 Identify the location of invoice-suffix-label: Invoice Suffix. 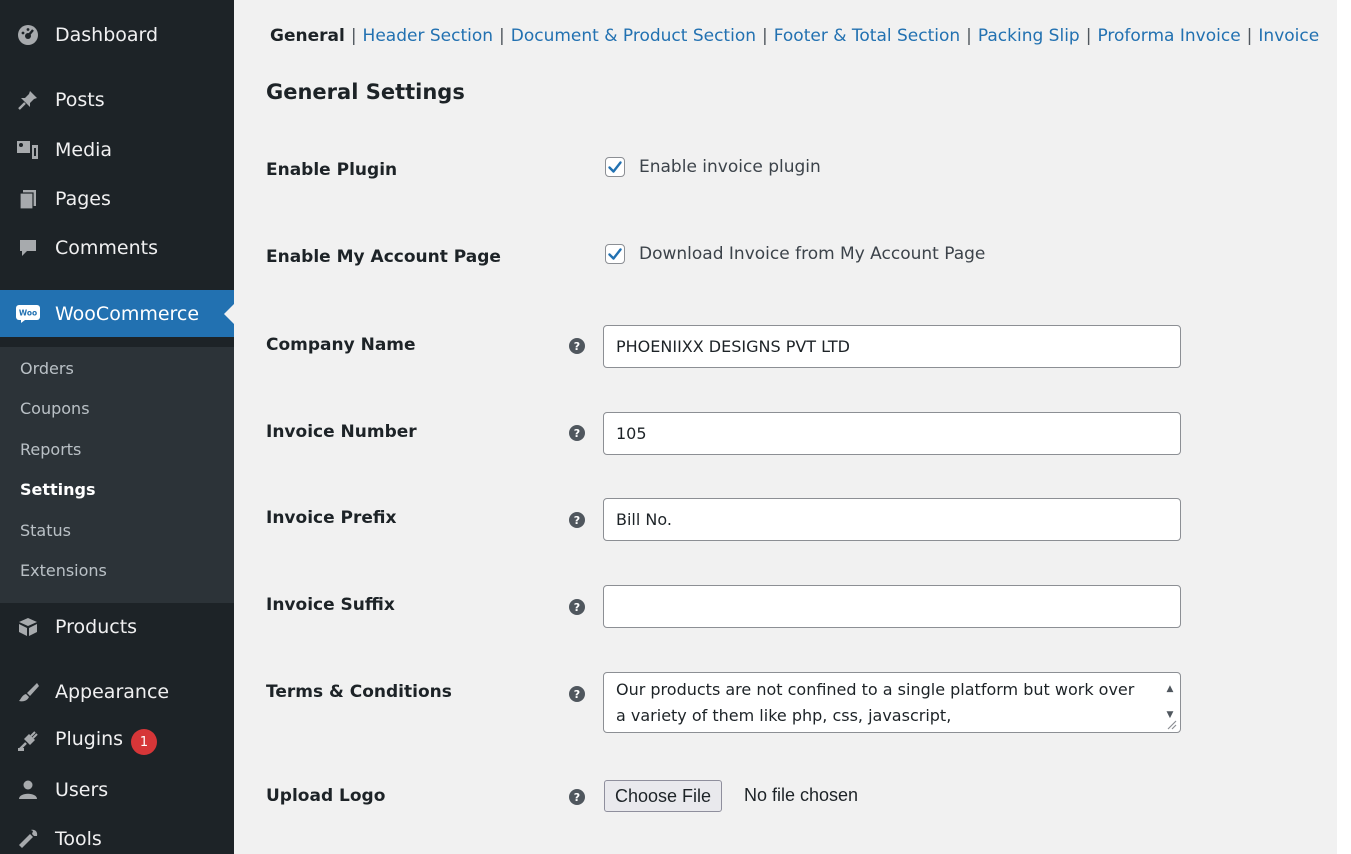
(330, 605).